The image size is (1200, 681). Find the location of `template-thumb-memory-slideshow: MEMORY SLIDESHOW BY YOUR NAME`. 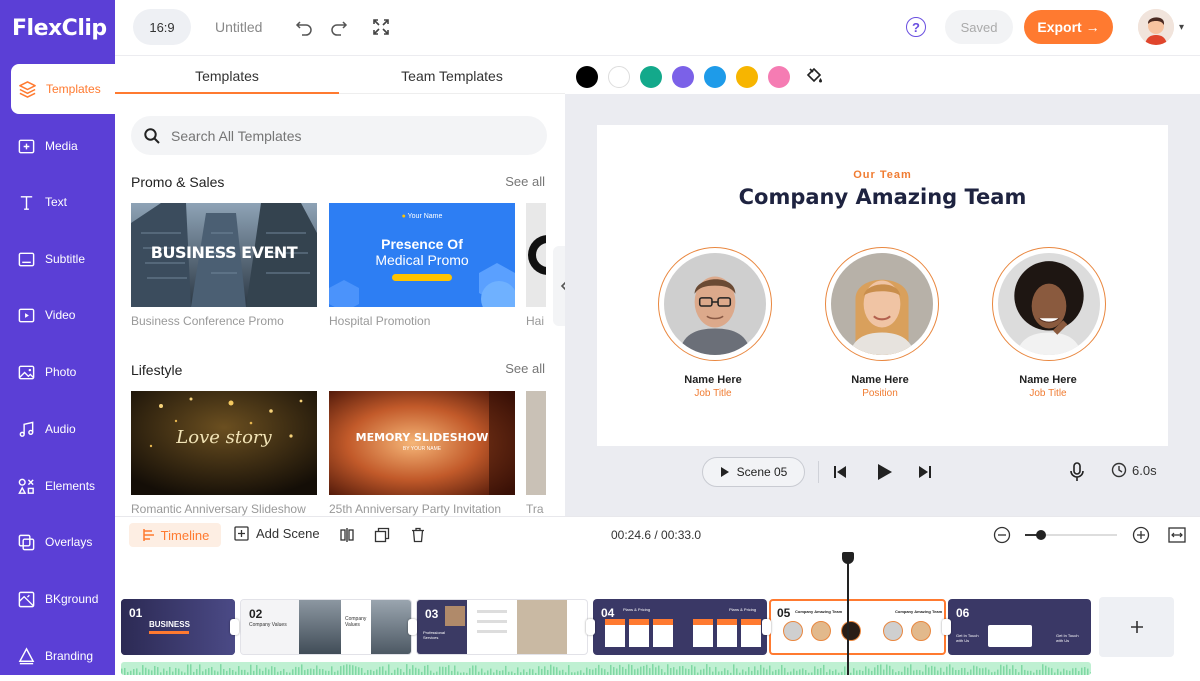

template-thumb-memory-slideshow: MEMORY SLIDESHOW BY YOUR NAME is located at coordinates (422, 443).